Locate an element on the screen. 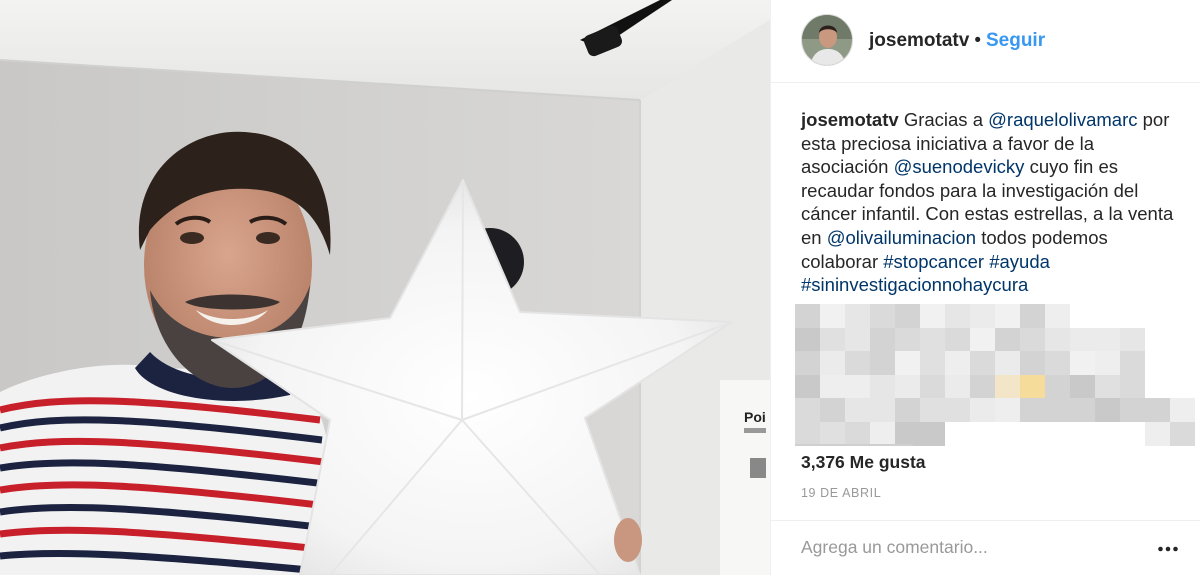 This screenshot has height=576, width=1200. comment-bar is located at coordinates (985, 548).